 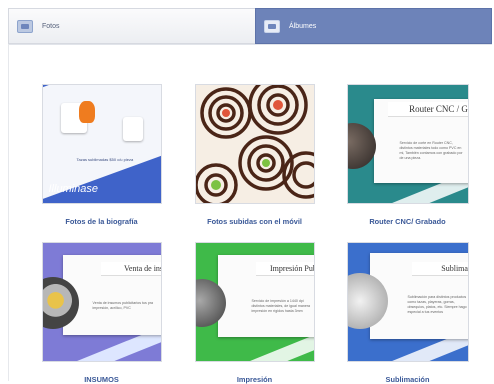 What do you see at coordinates (284, 269) in the screenshot?
I see `cover-heading: Impresión Publ` at bounding box center [284, 269].